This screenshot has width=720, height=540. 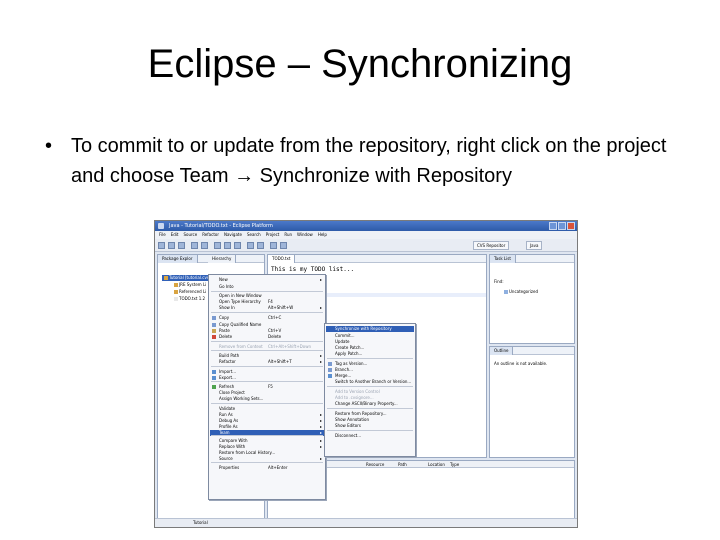 I want to click on back-icon, so click(x=273, y=245).